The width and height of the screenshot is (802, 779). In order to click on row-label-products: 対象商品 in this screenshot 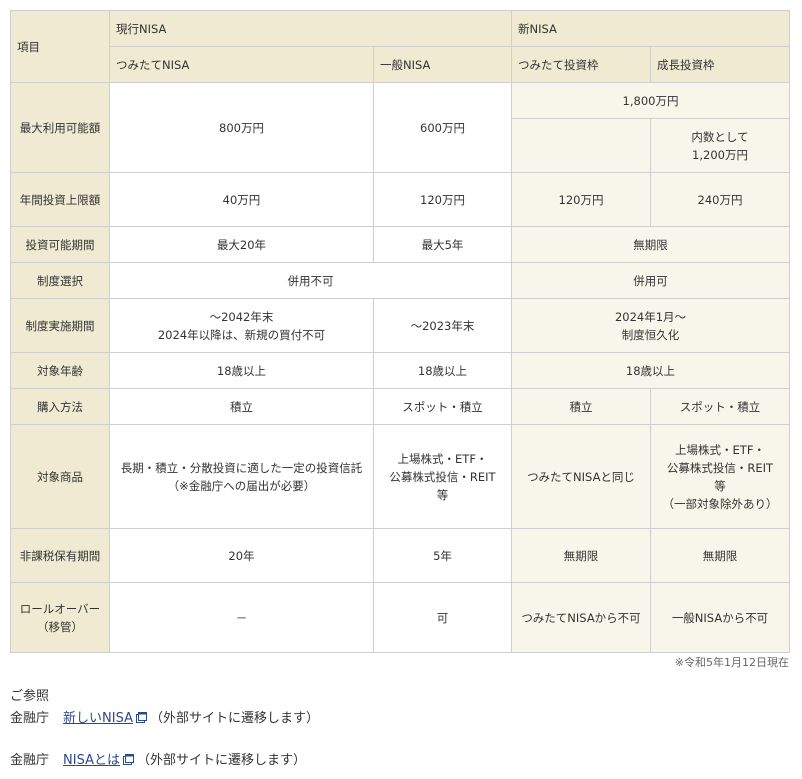, I will do `click(60, 476)`.